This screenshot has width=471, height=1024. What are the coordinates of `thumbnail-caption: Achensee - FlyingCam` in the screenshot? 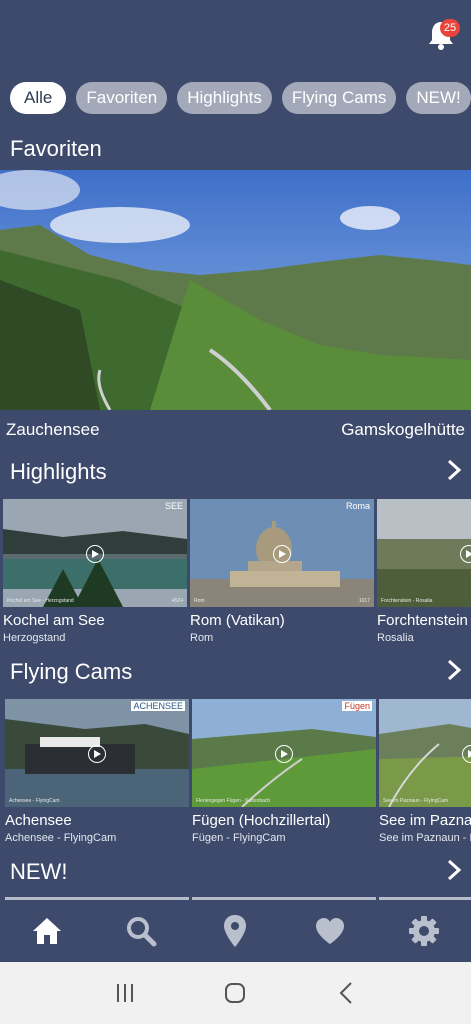 It's located at (34, 801).